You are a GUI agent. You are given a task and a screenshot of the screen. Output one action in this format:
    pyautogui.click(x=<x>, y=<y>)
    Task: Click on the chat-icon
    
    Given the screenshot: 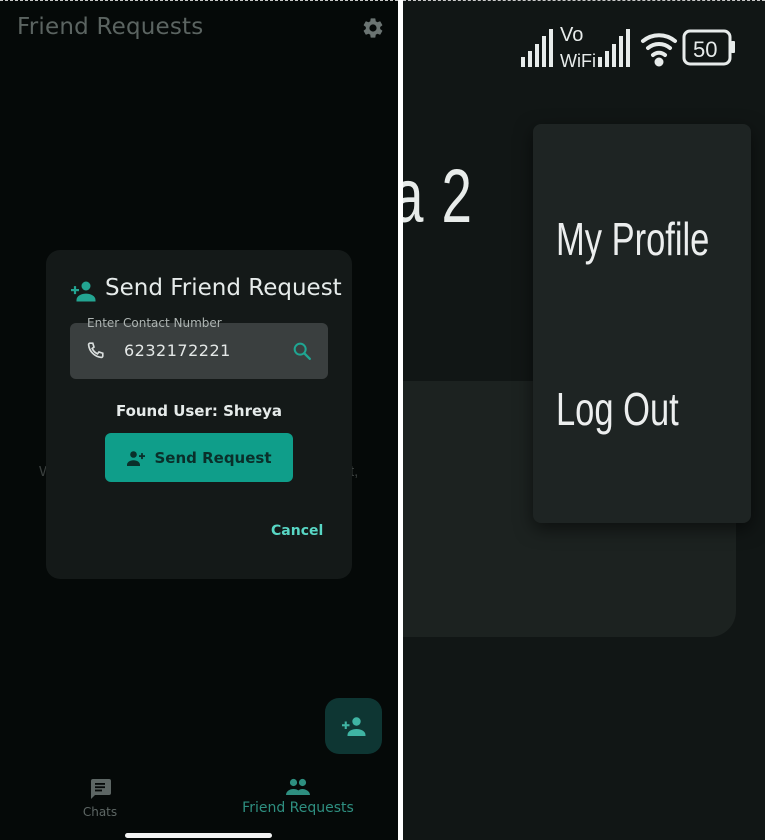 What is the action you would take?
    pyautogui.click(x=101, y=789)
    